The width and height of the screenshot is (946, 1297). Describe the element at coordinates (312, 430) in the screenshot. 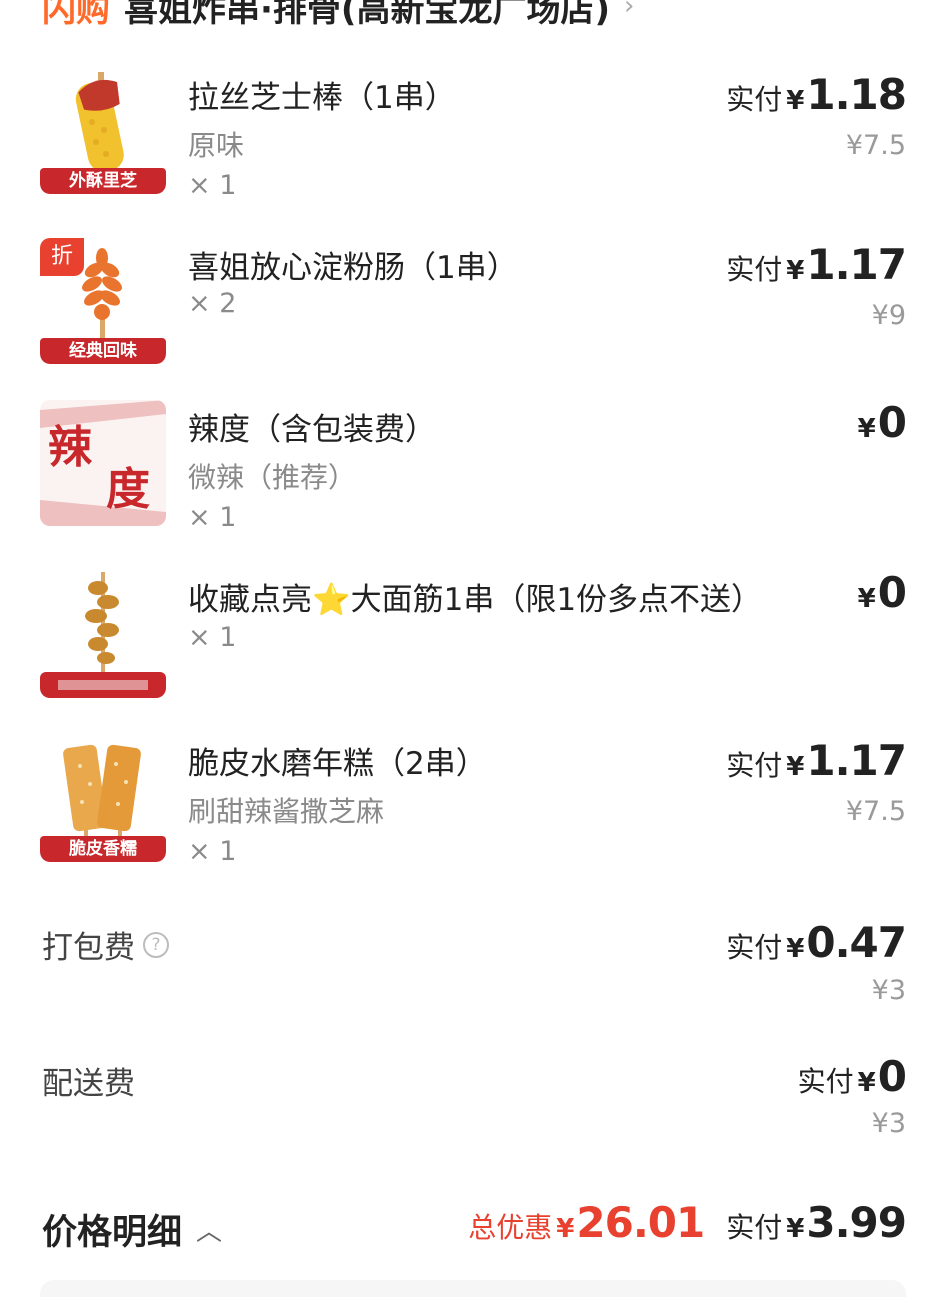

I see `item-name: 辣度（含包装费）` at that location.